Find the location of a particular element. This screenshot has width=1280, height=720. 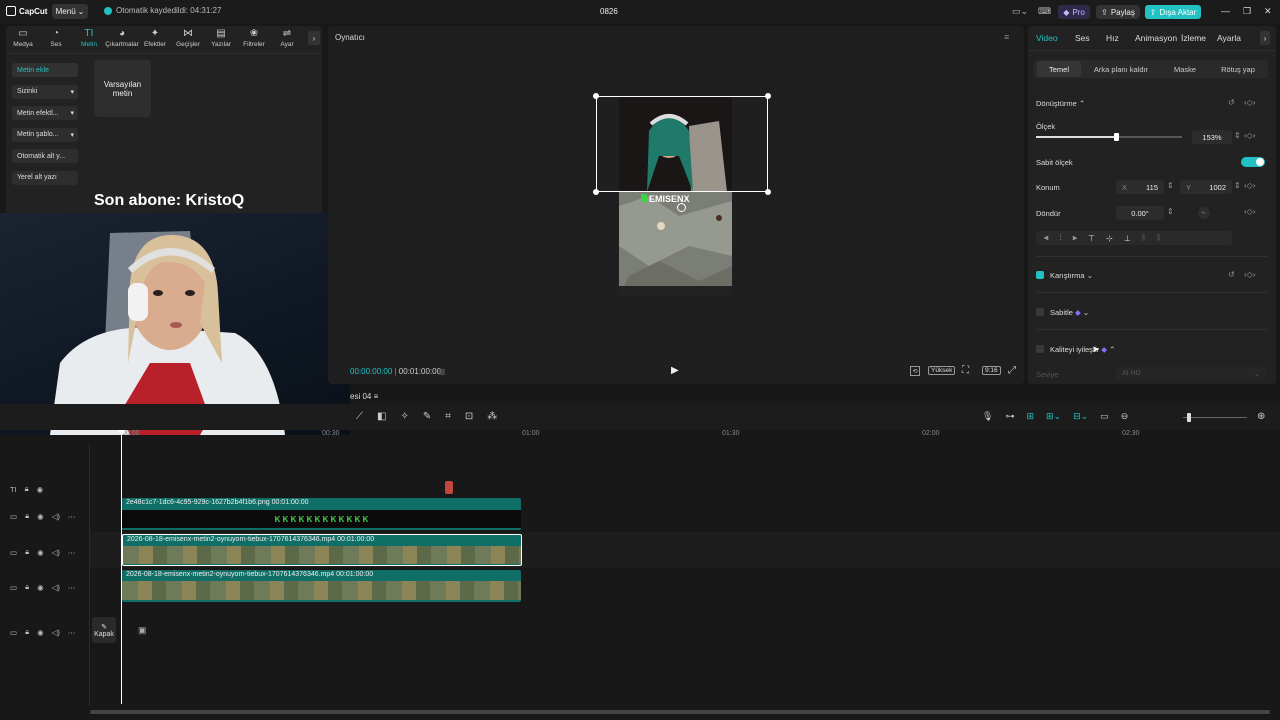

blend-checkbox is located at coordinates (1040, 275).